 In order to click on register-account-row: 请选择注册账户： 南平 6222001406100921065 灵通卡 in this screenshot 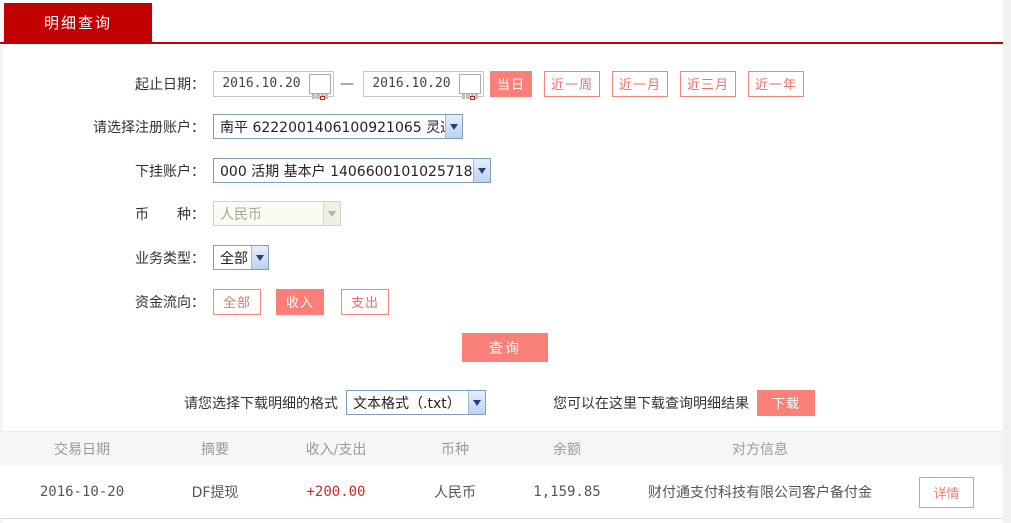, I will do `click(231, 126)`.